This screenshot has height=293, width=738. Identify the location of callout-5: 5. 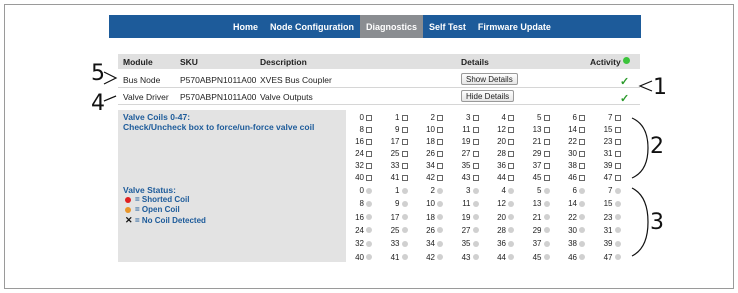
(98, 73).